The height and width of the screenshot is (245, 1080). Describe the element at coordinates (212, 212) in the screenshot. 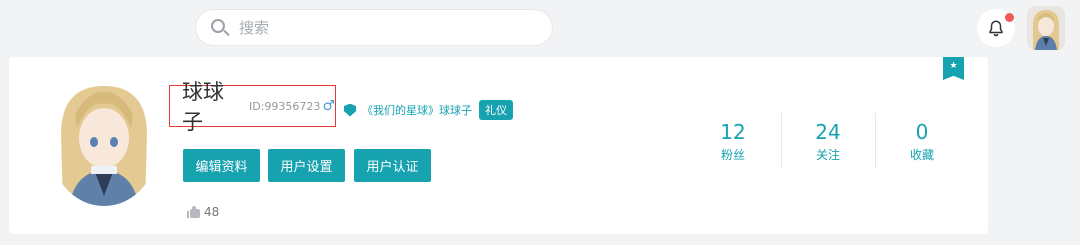

I see `likes-value: 48` at that location.